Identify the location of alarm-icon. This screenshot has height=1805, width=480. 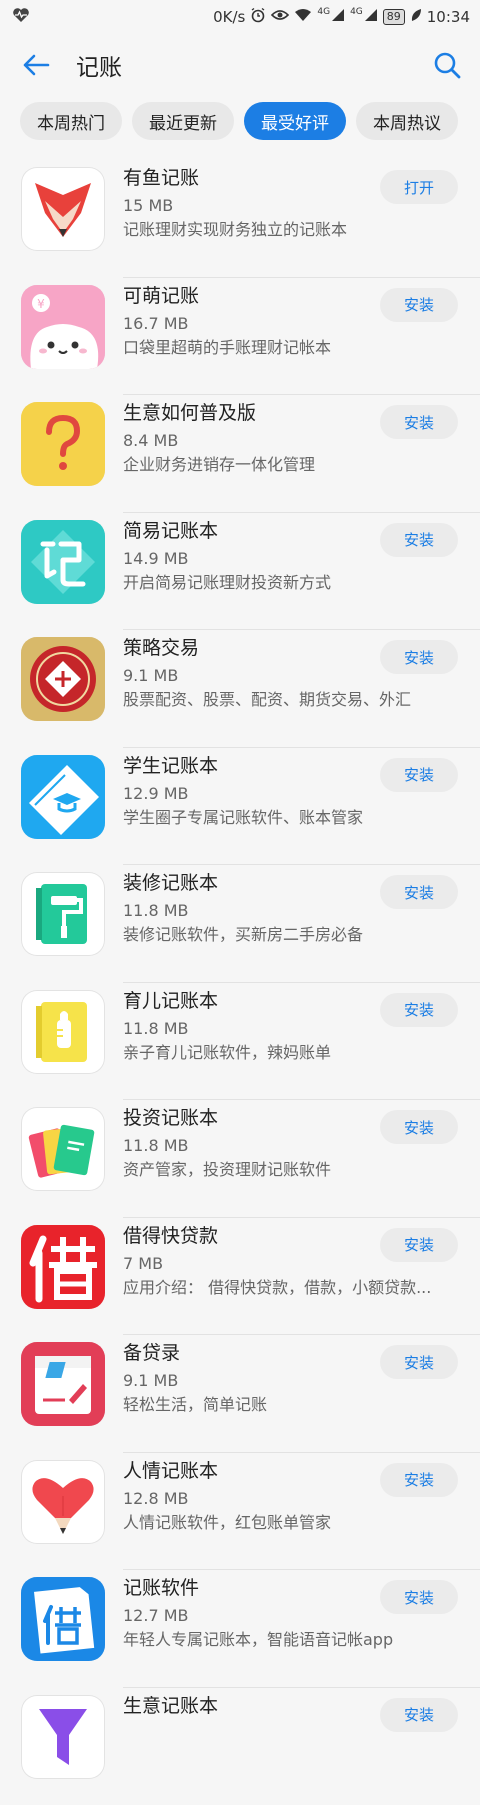
(258, 17).